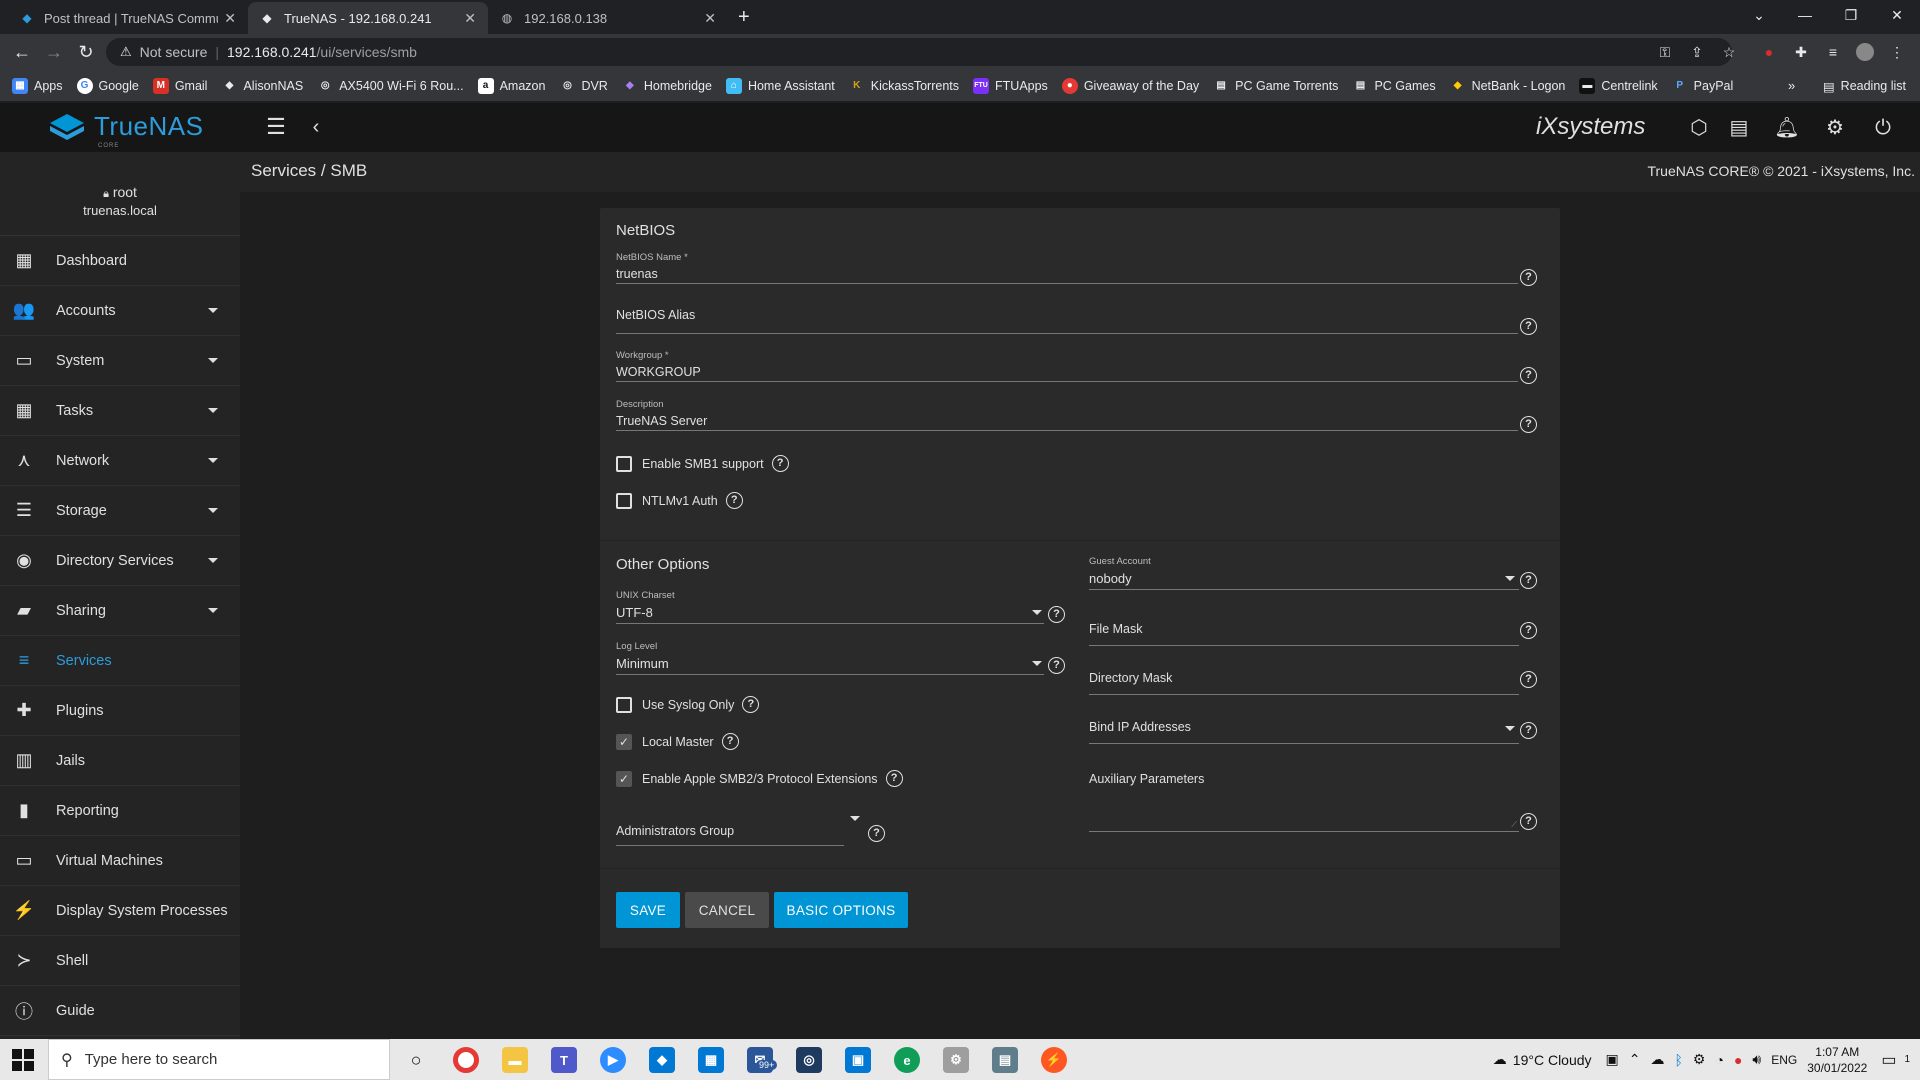  What do you see at coordinates (1805, 15) in the screenshot?
I see `minimize-button: —` at bounding box center [1805, 15].